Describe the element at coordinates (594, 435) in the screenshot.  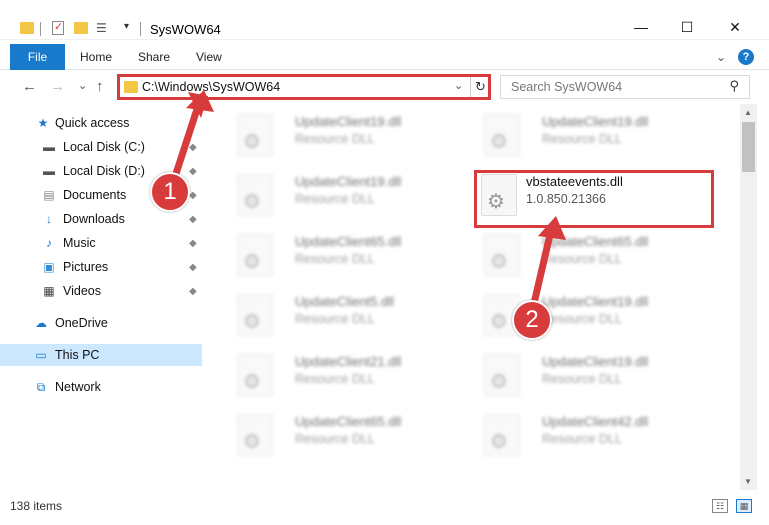
I see `file-item: ⚙ UpdateClient42.dll Resource DLL` at that location.